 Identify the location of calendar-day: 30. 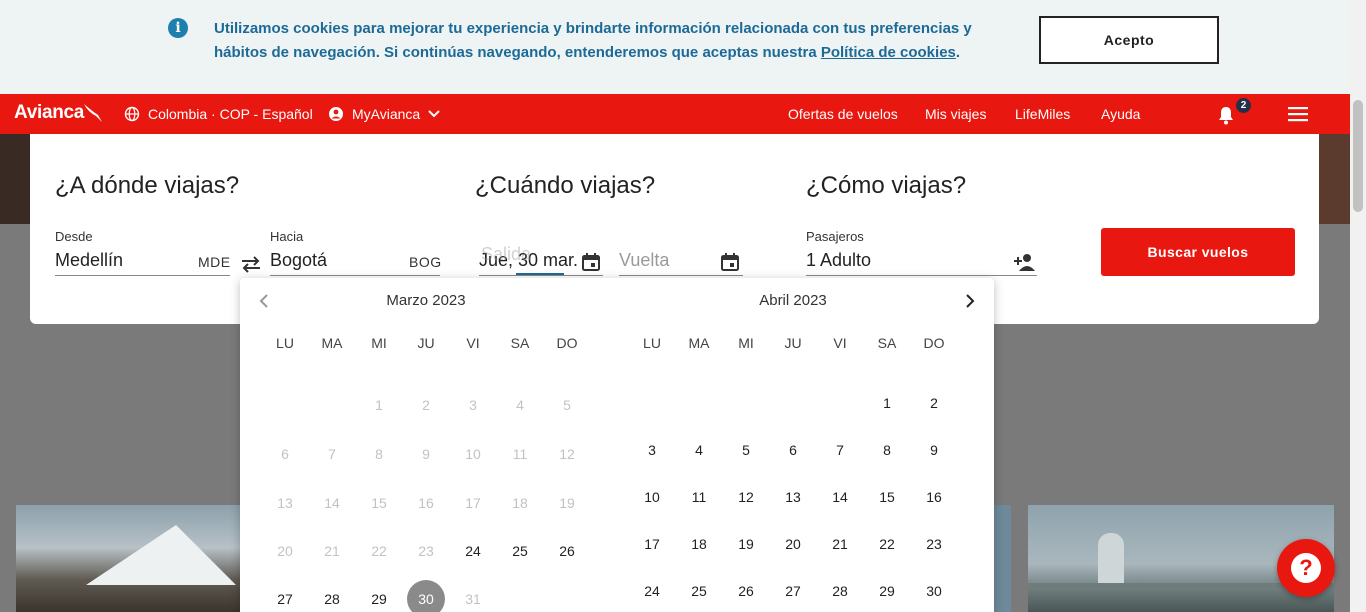
(934, 591).